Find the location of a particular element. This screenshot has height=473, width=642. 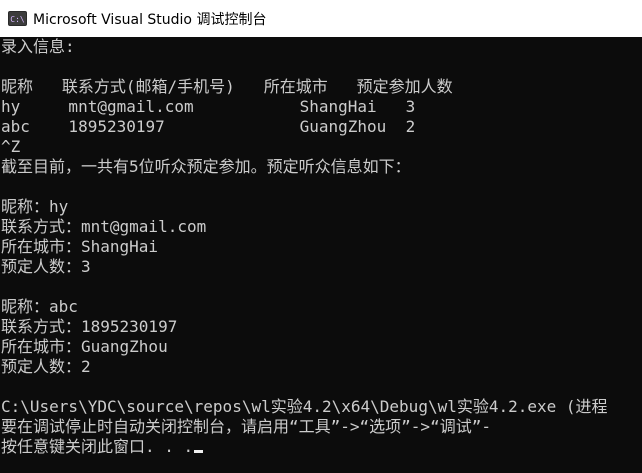

press-any-key-text: 按任意键关闭此窗口. . . is located at coordinates (97, 446).